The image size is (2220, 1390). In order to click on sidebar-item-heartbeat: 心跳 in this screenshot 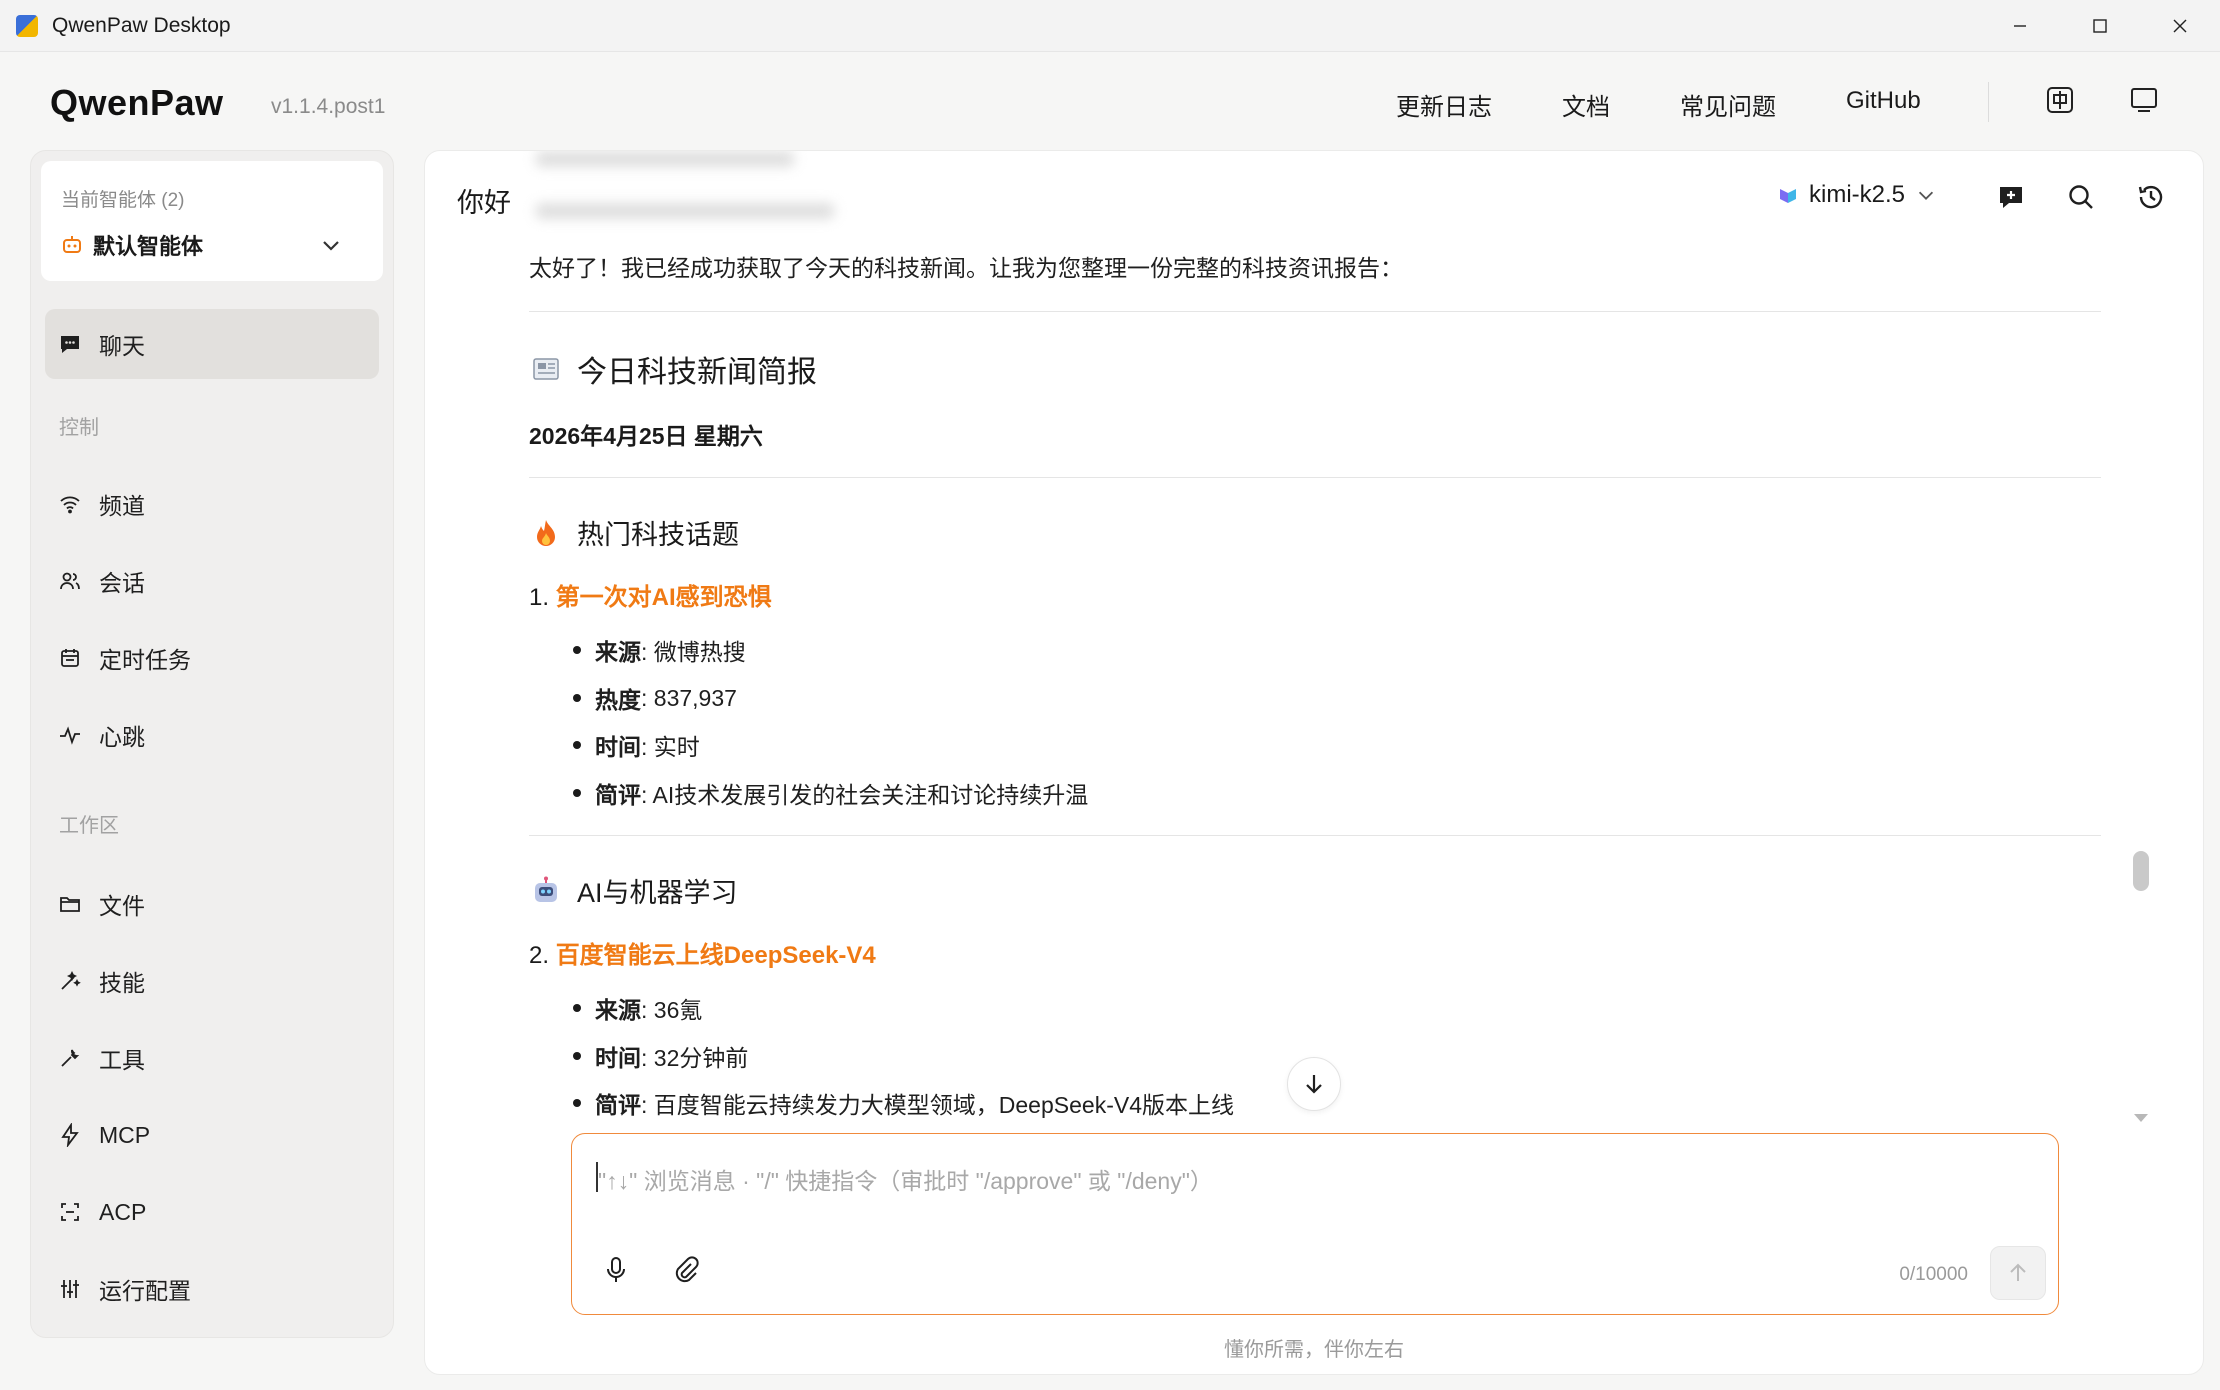, I will do `click(212, 735)`.